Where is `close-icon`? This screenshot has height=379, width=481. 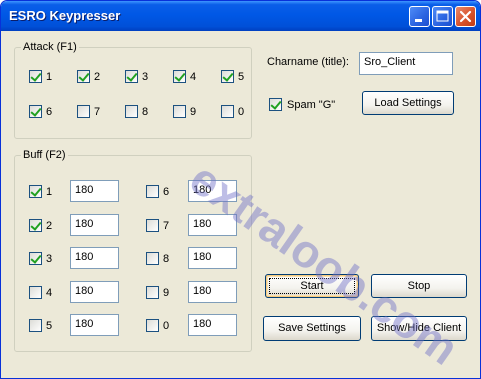 close-icon is located at coordinates (465, 16).